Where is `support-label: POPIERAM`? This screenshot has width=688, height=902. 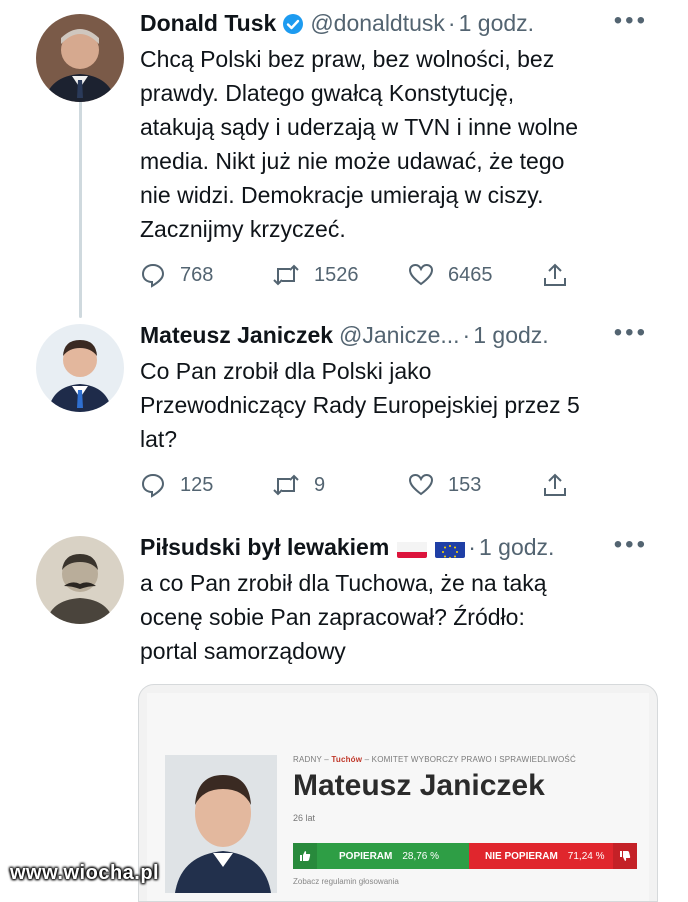 support-label: POPIERAM is located at coordinates (366, 856).